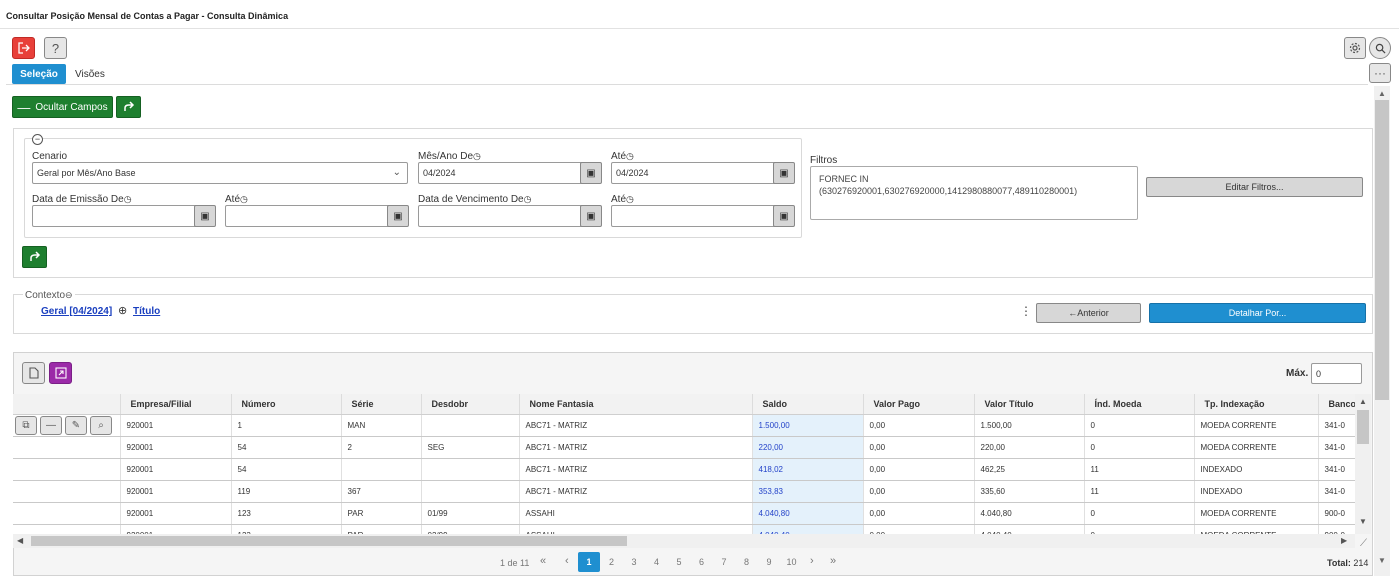 The height and width of the screenshot is (582, 1399). I want to click on ate3-input, so click(702, 216).